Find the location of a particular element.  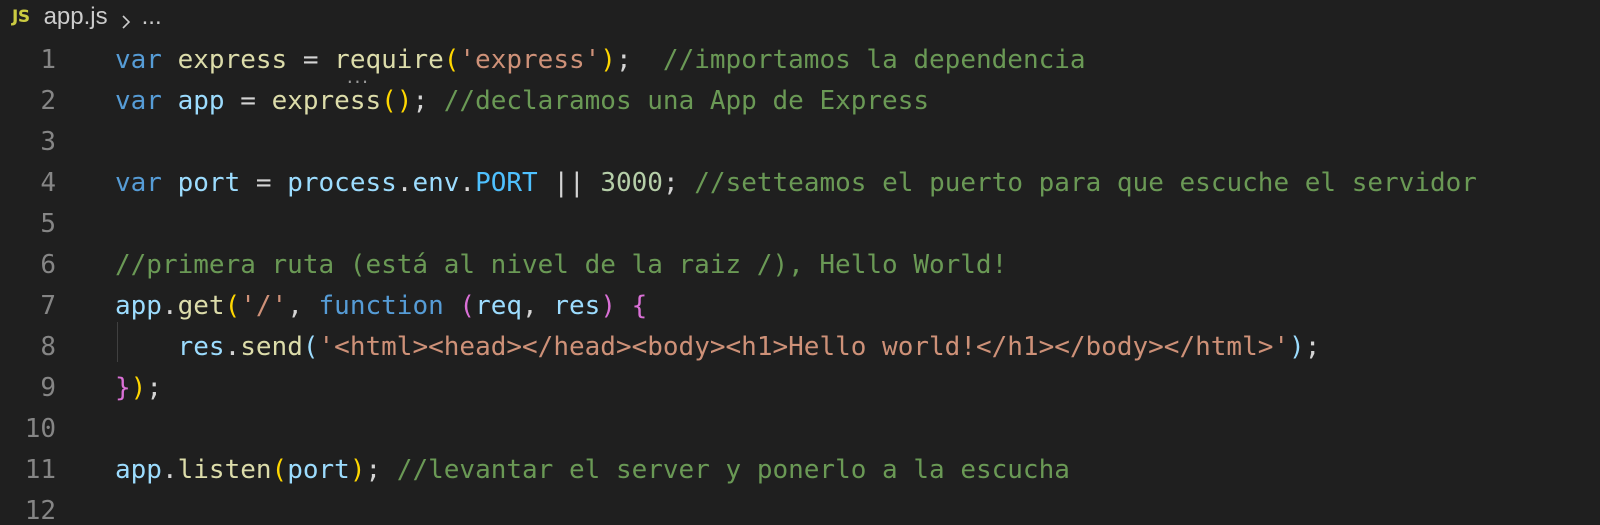

line-source: app.get('/', function (req, res) { is located at coordinates (381, 306).